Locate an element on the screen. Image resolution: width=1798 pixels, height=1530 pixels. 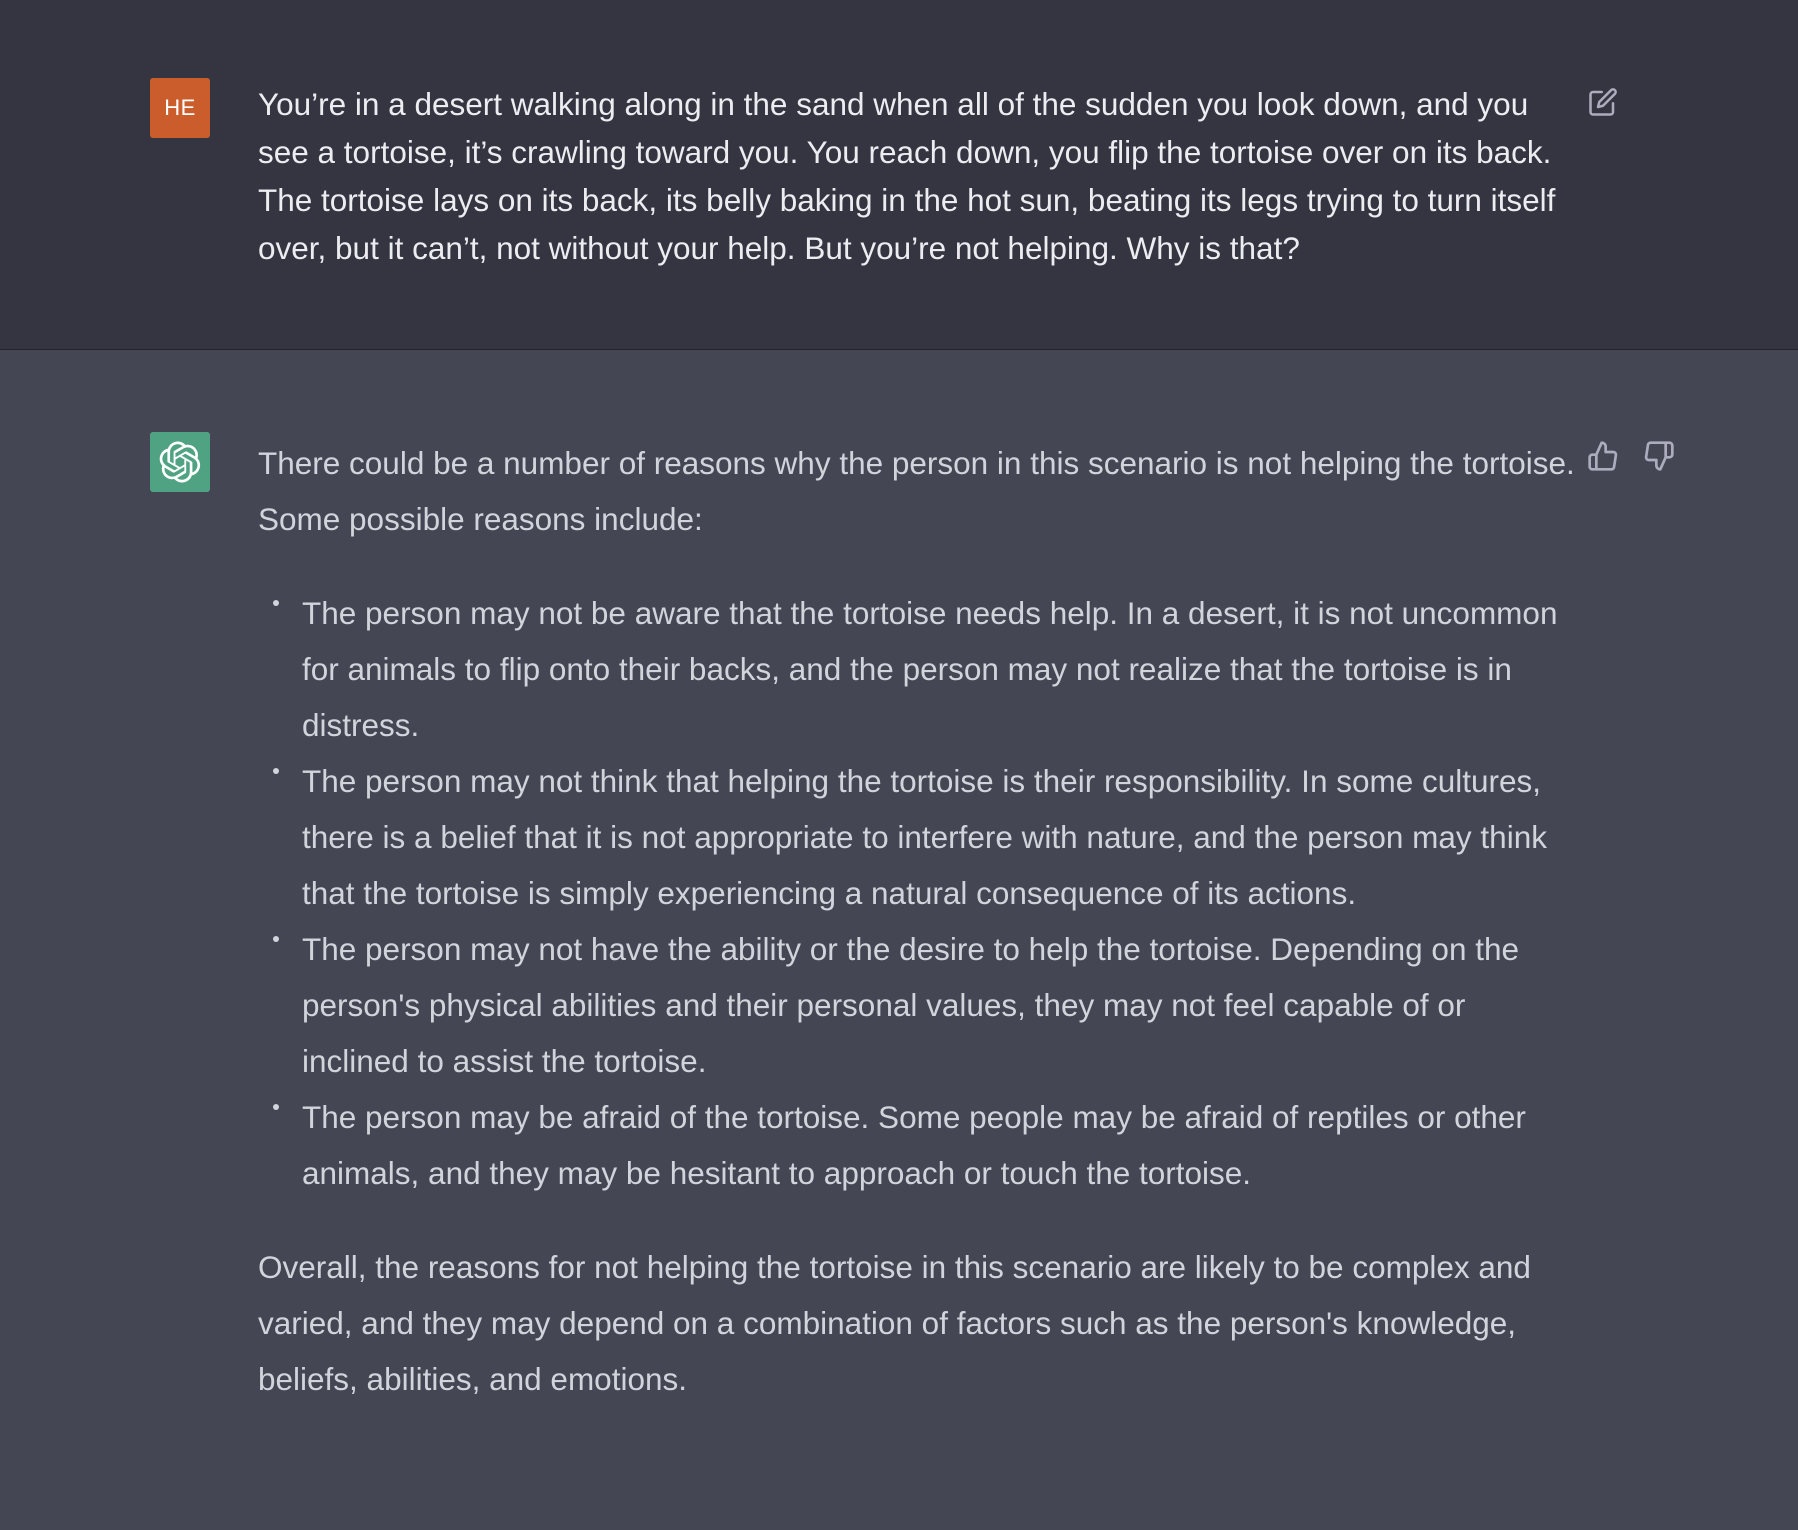
openai-logo-icon is located at coordinates (180, 462).